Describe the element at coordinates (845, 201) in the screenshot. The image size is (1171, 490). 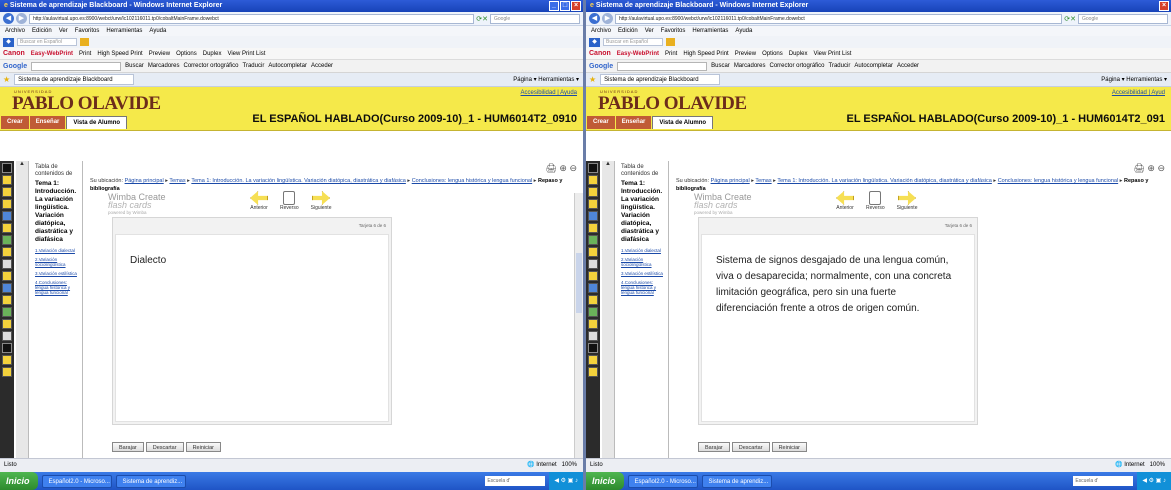
I see `previous-card-button: Anterior` at that location.